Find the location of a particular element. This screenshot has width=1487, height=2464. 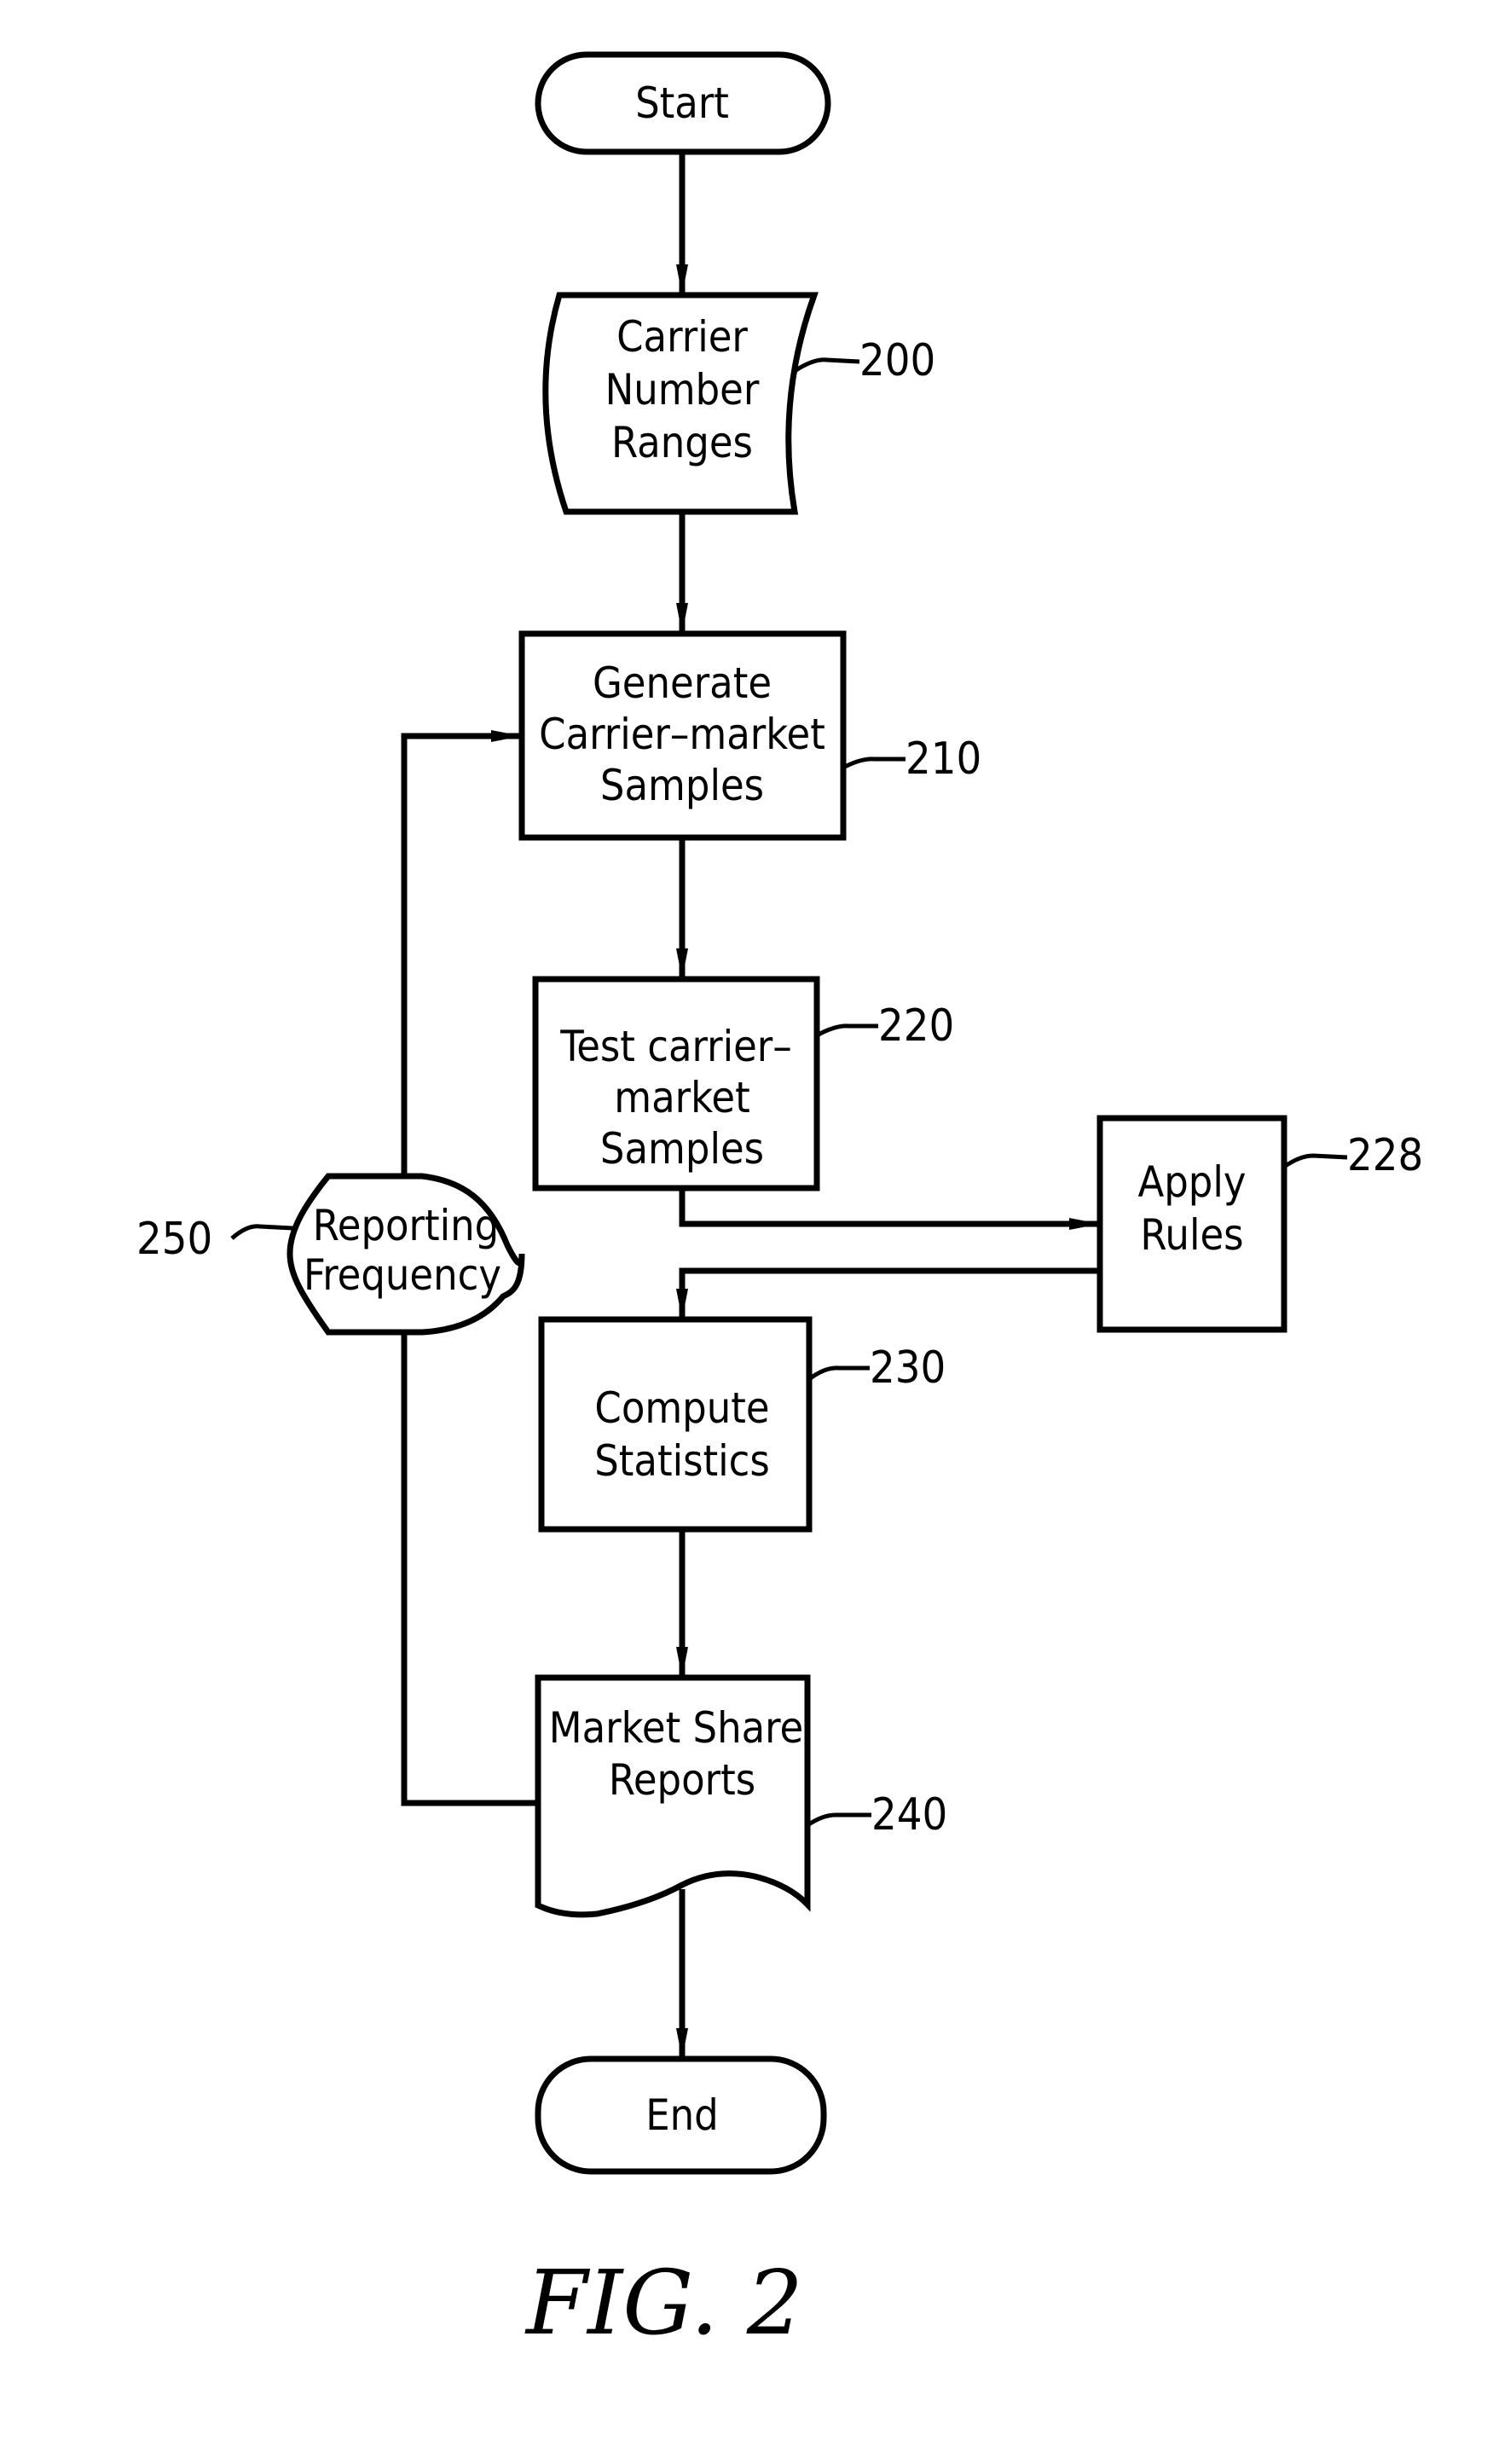

end-label: End is located at coordinates (682, 2115).